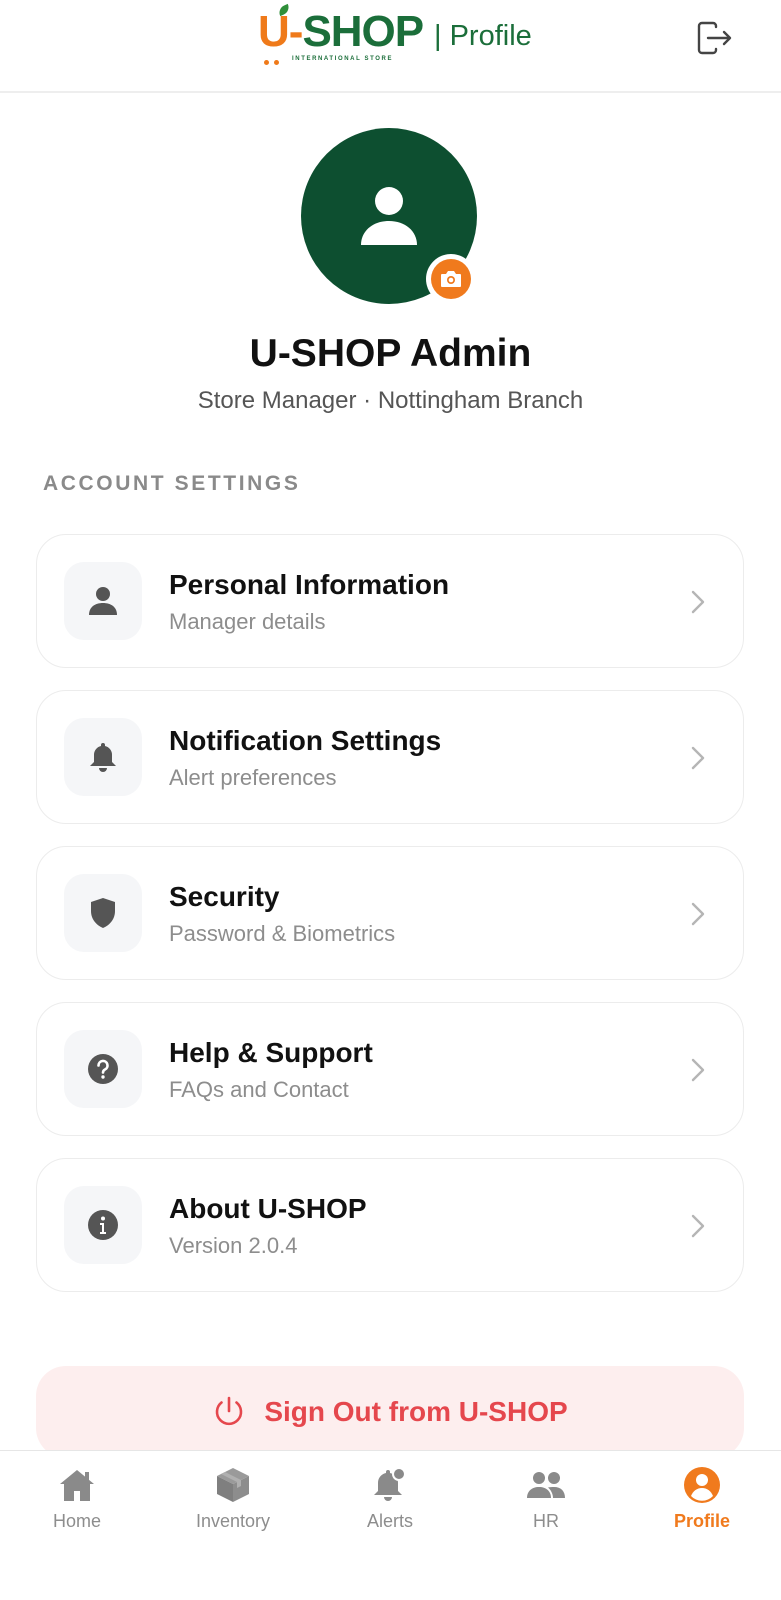 Image resolution: width=781 pixels, height=1600 pixels. What do you see at coordinates (343, 59) in the screenshot?
I see `logo-tagline: INTERNATIONAL STORE` at bounding box center [343, 59].